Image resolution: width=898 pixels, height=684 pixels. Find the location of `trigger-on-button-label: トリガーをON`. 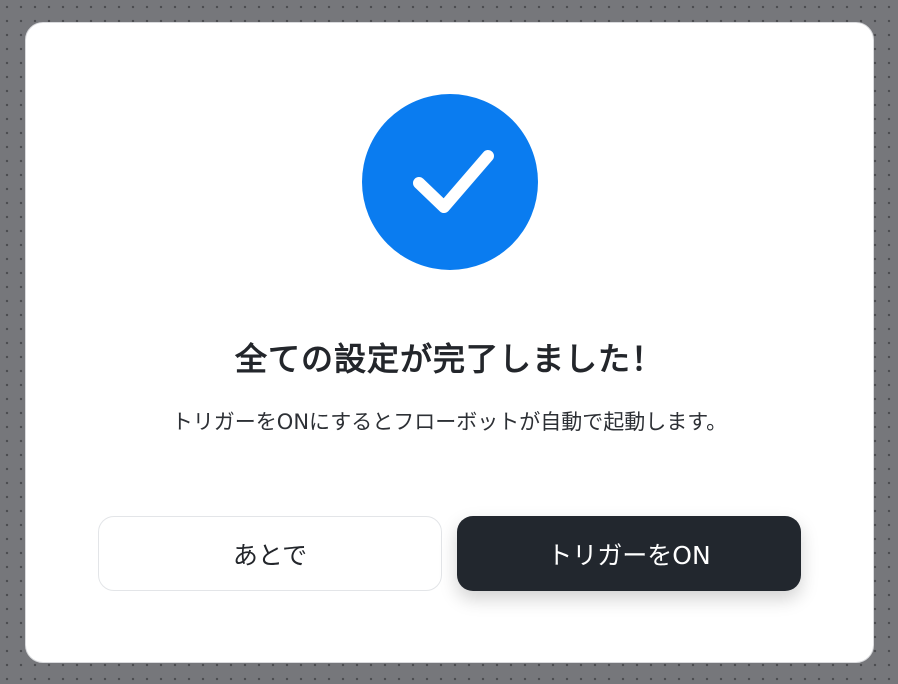

trigger-on-button-label: トリガーをON is located at coordinates (629, 555).